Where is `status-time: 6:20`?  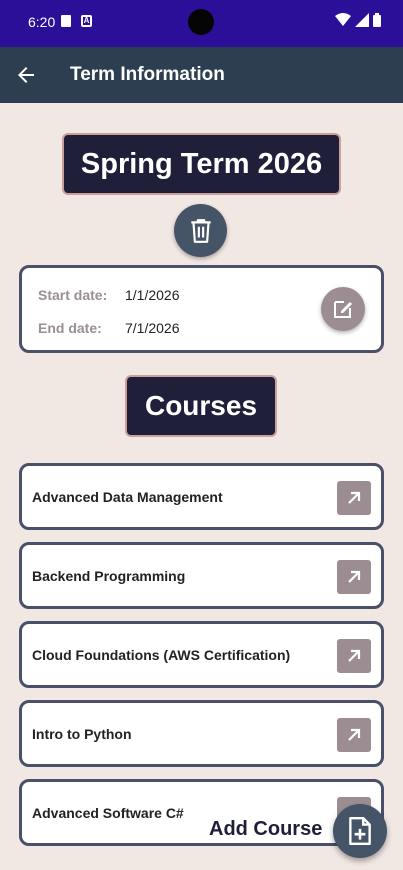 status-time: 6:20 is located at coordinates (42, 22).